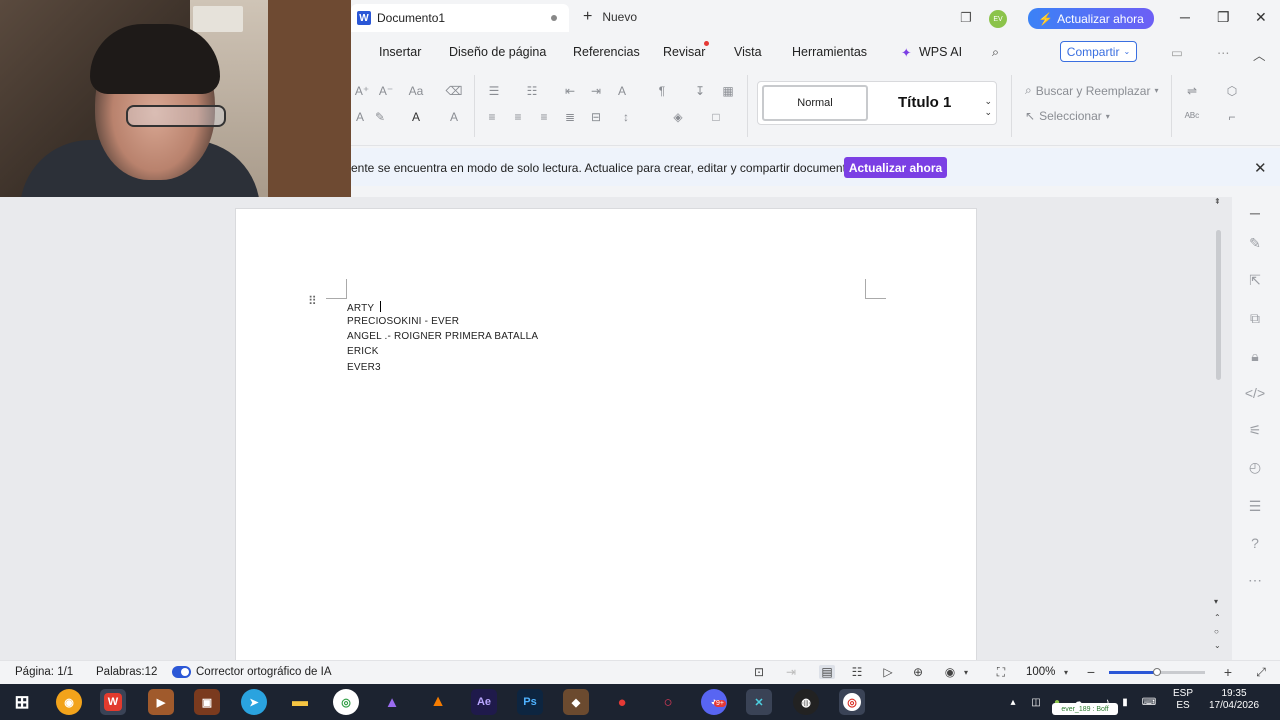 This screenshot has height=720, width=1280. What do you see at coordinates (1232, 91) in the screenshot?
I see `translate-icon: ⬡` at bounding box center [1232, 91].